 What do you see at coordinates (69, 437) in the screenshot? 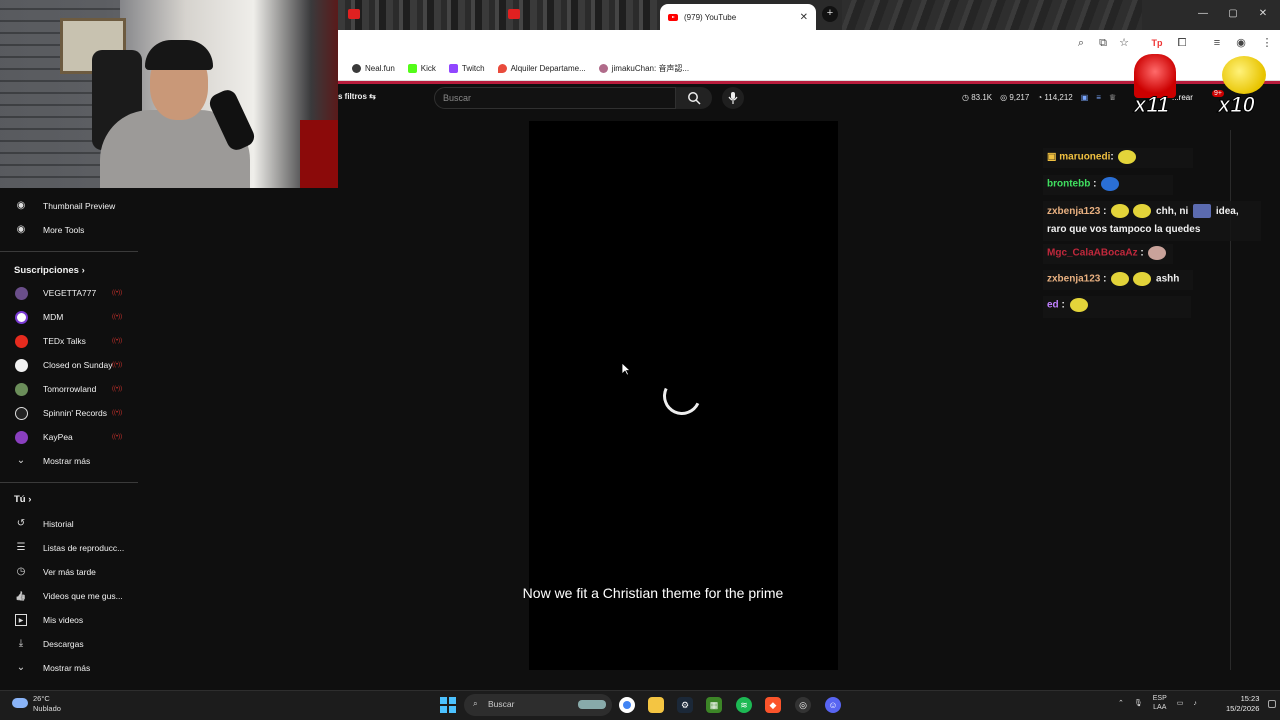
I see `subscription-item: KayPea ((•))` at bounding box center [69, 437].